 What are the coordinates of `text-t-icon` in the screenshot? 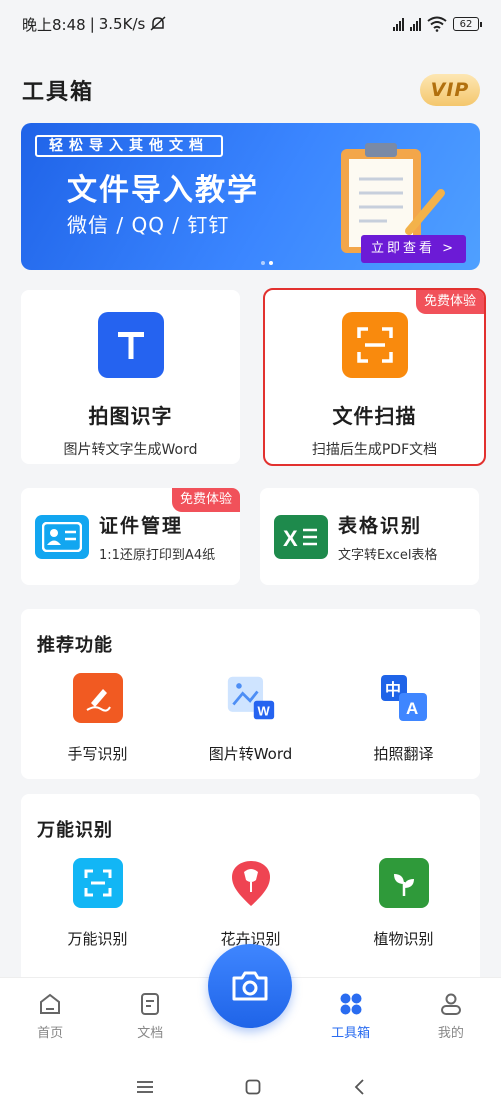 It's located at (130, 345).